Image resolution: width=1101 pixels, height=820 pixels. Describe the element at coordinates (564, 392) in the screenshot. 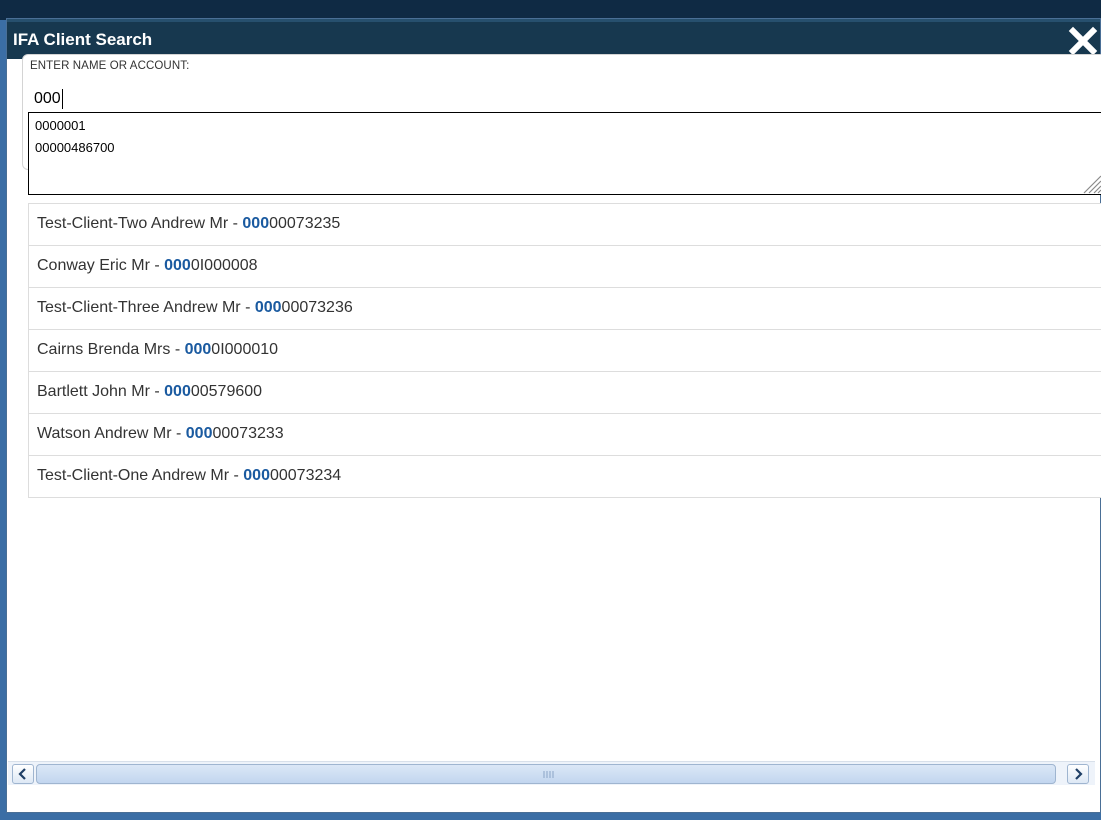

I see `result-row: Bartlett John Mr - 00000579600` at that location.